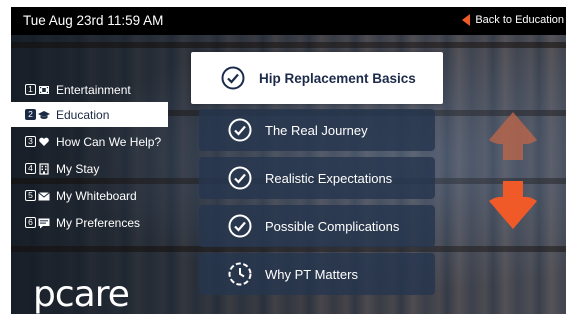 Image resolution: width=566 pixels, height=319 pixels. Describe the element at coordinates (329, 178) in the screenshot. I see `lesson-label: Realistic Expectations` at that location.